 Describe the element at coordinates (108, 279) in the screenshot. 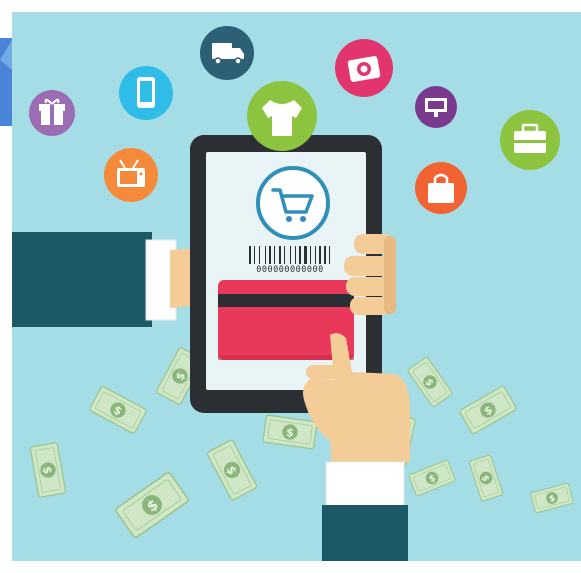

I see `left-arm` at that location.